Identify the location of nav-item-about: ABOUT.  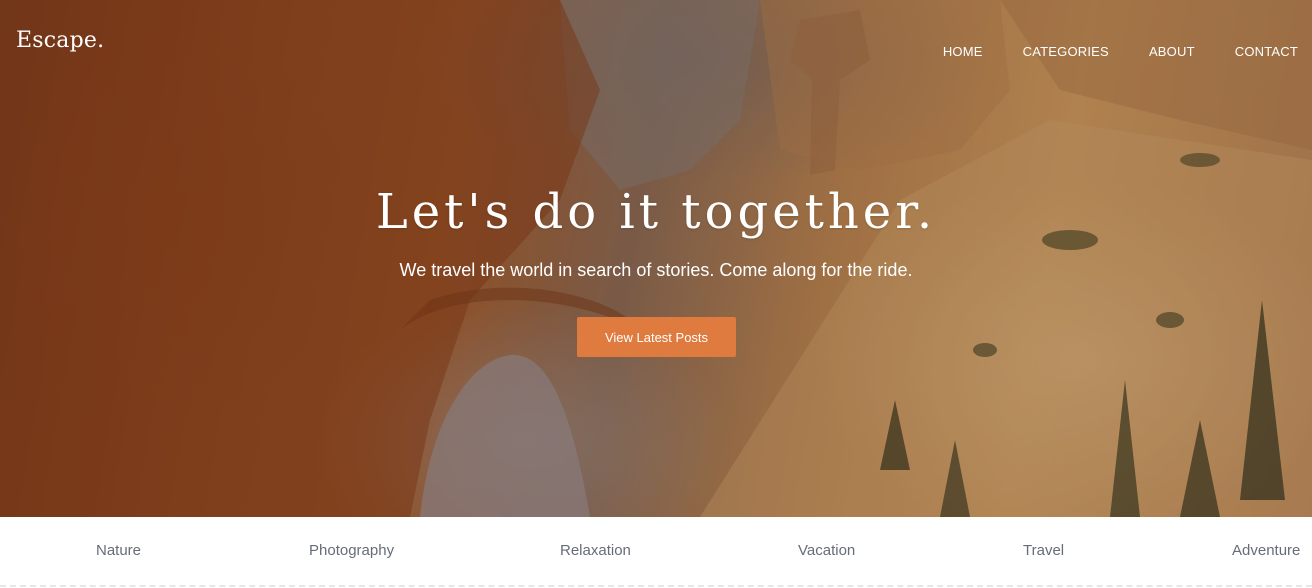
(1172, 51).